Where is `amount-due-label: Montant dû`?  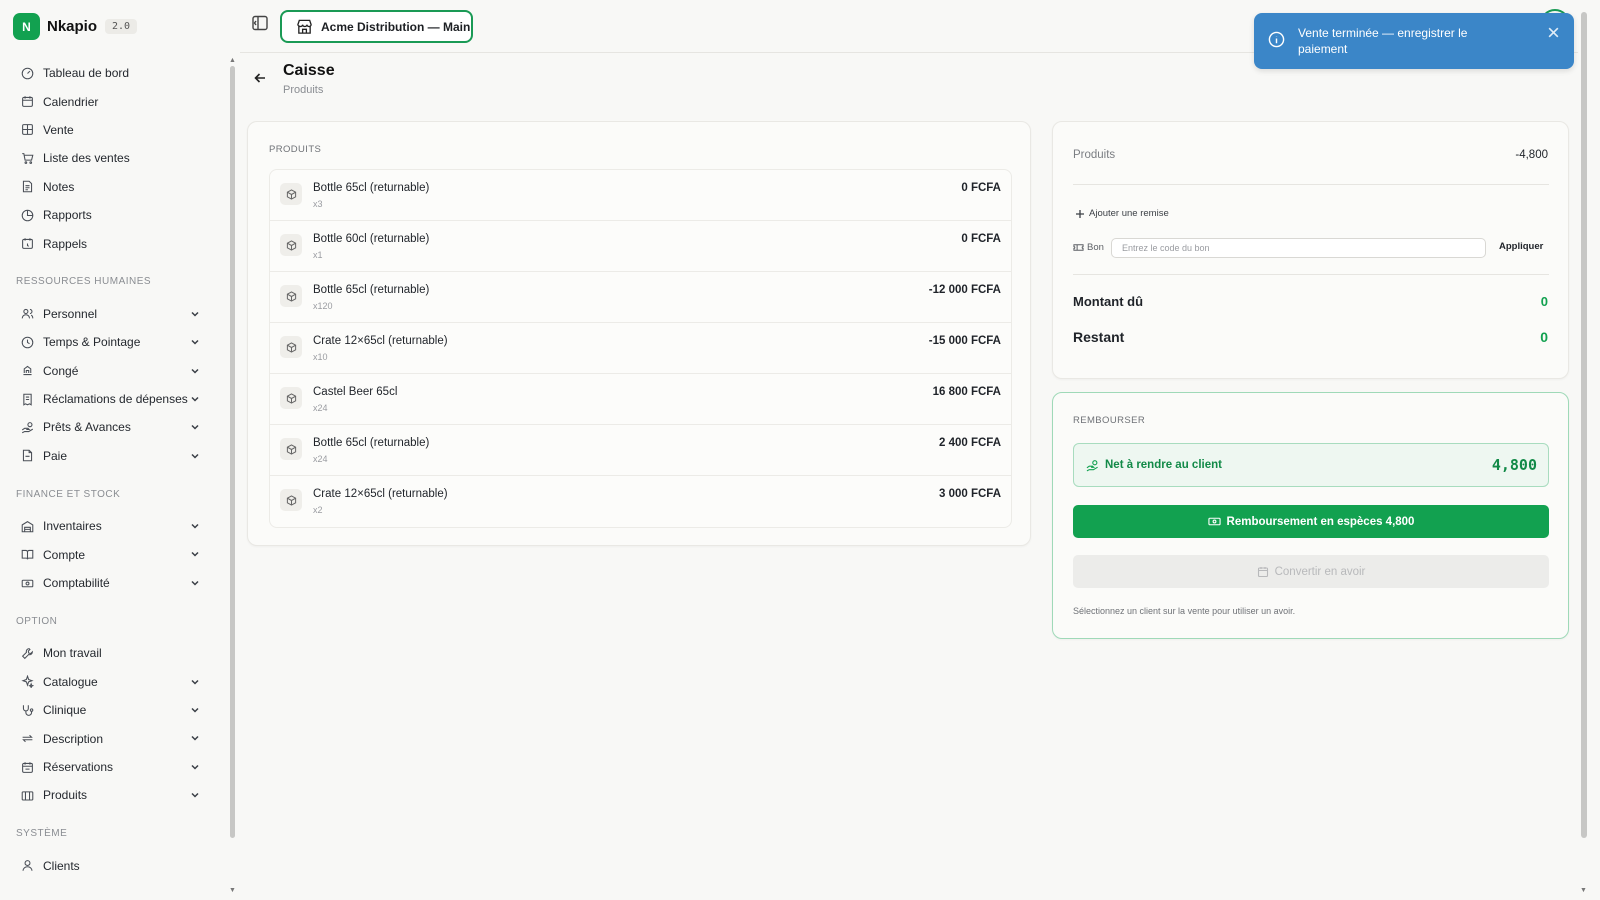 amount-due-label: Montant dû is located at coordinates (1108, 301).